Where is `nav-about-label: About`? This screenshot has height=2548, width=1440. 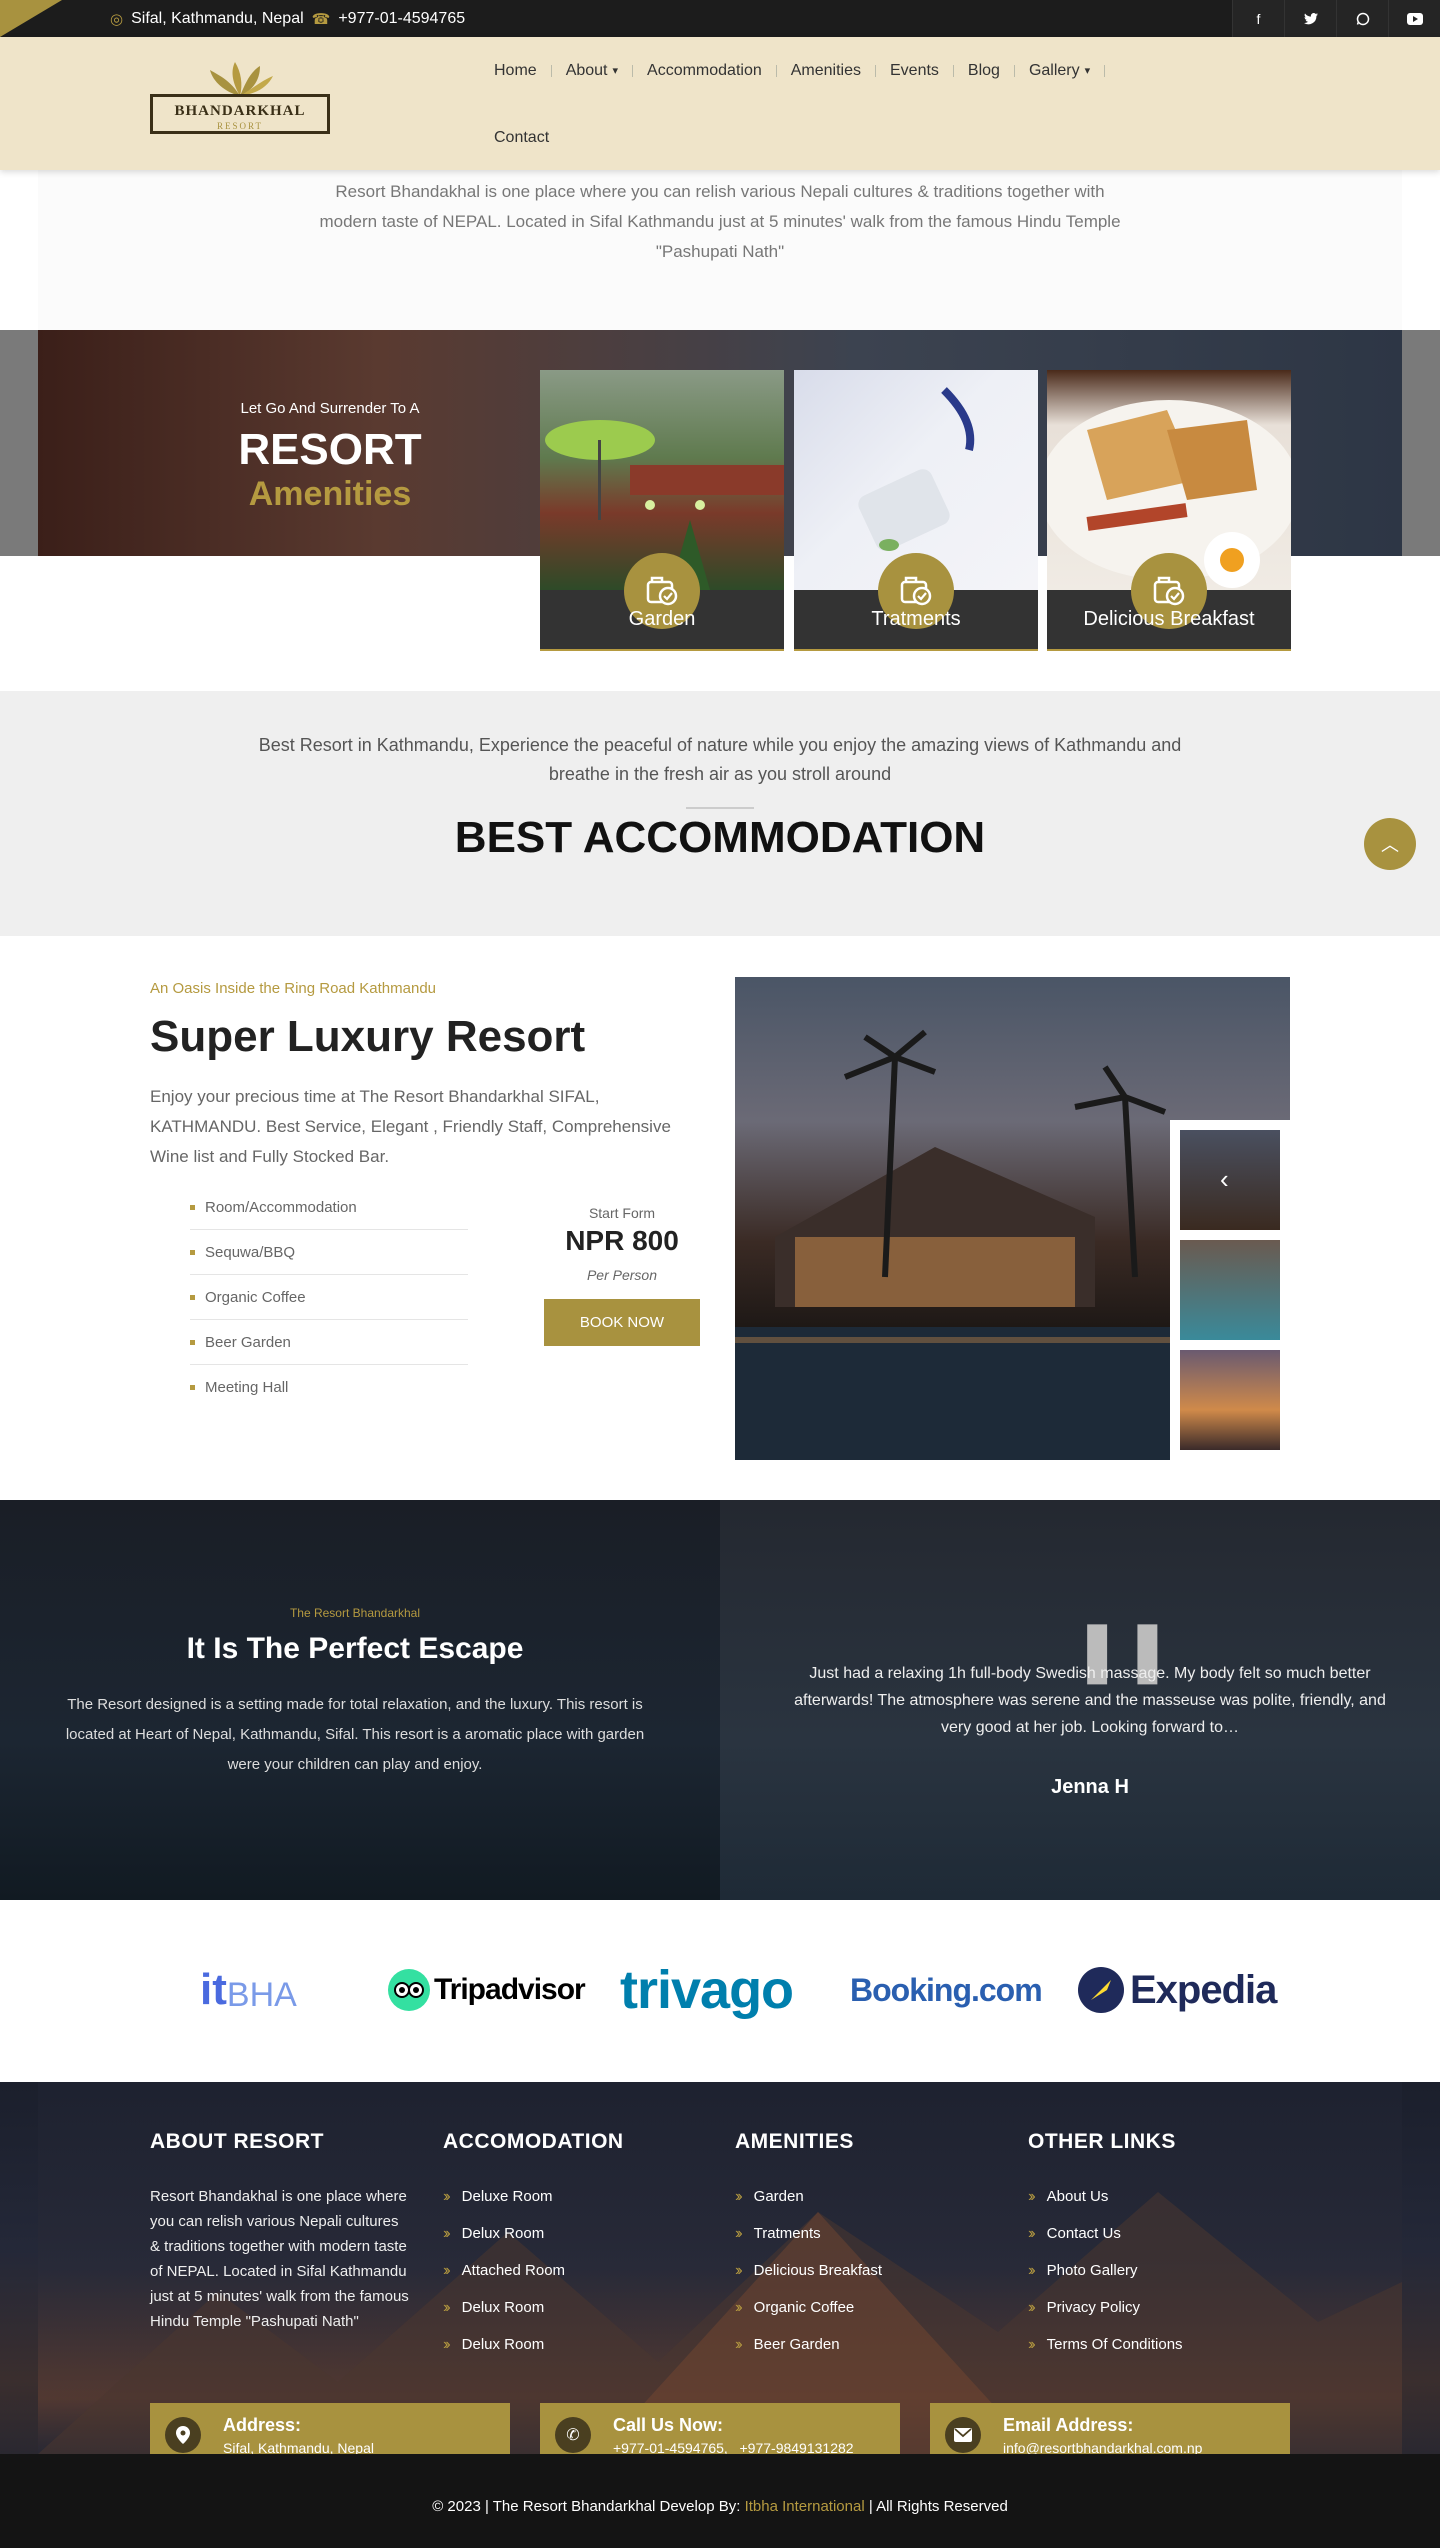
nav-about-label: About is located at coordinates (586, 70).